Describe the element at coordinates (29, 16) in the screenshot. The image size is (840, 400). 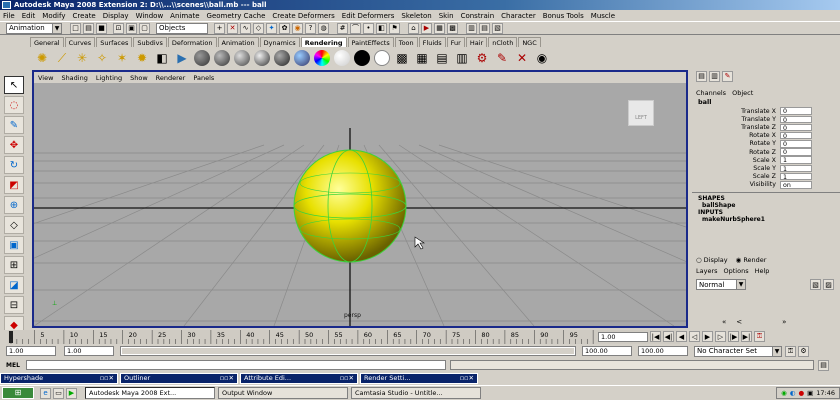
I see `menu-edit: Edit` at that location.